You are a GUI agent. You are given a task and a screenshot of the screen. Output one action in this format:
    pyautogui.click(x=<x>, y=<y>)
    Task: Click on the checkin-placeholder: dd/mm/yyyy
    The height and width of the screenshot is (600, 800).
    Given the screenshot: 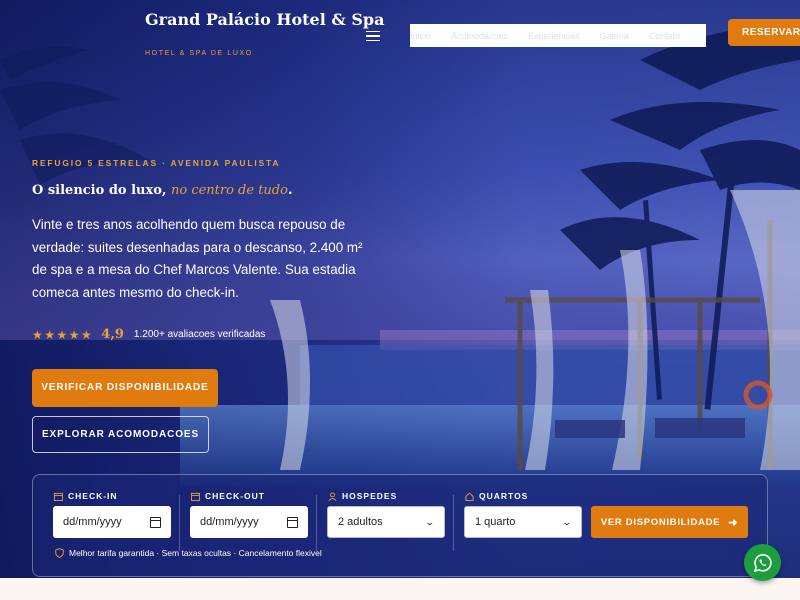 What is the action you would take?
    pyautogui.click(x=92, y=522)
    